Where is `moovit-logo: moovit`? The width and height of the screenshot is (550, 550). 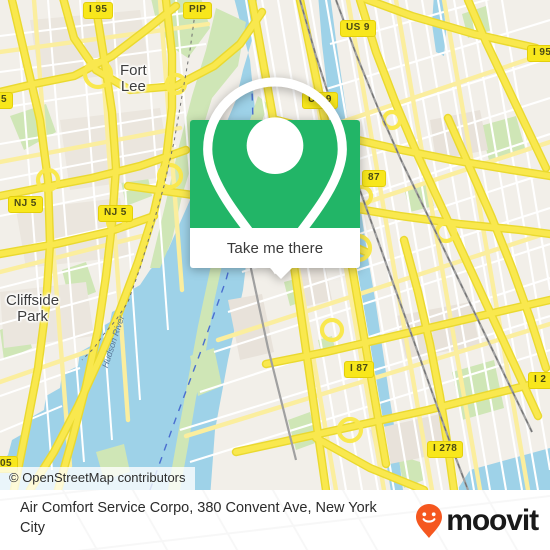 moovit-logo: moovit is located at coordinates (476, 521).